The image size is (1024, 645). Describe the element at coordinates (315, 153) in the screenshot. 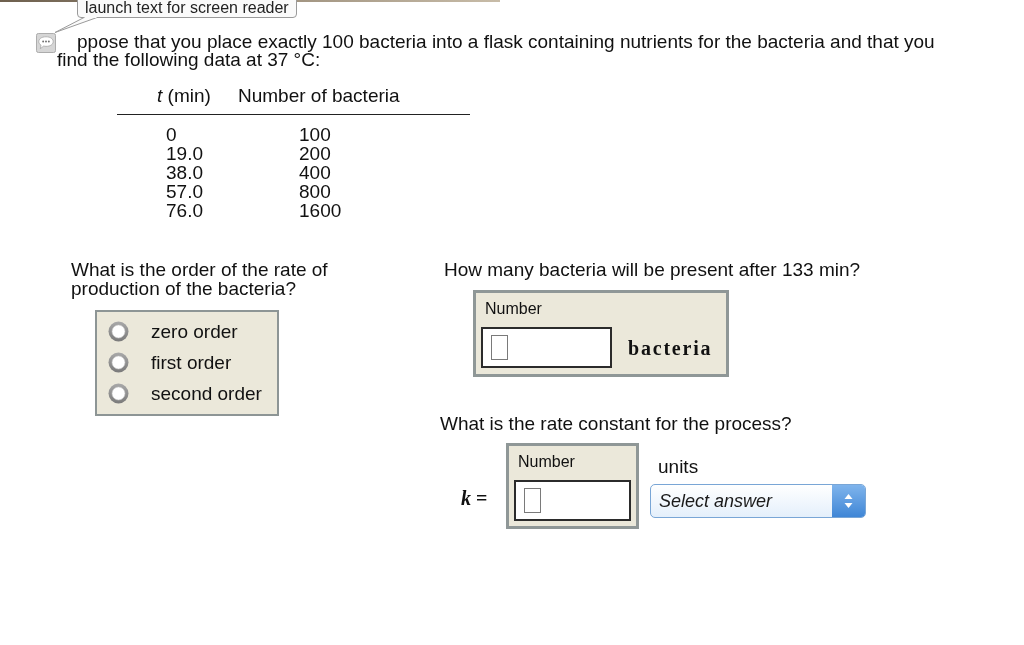

I see `table-cell: 200` at that location.